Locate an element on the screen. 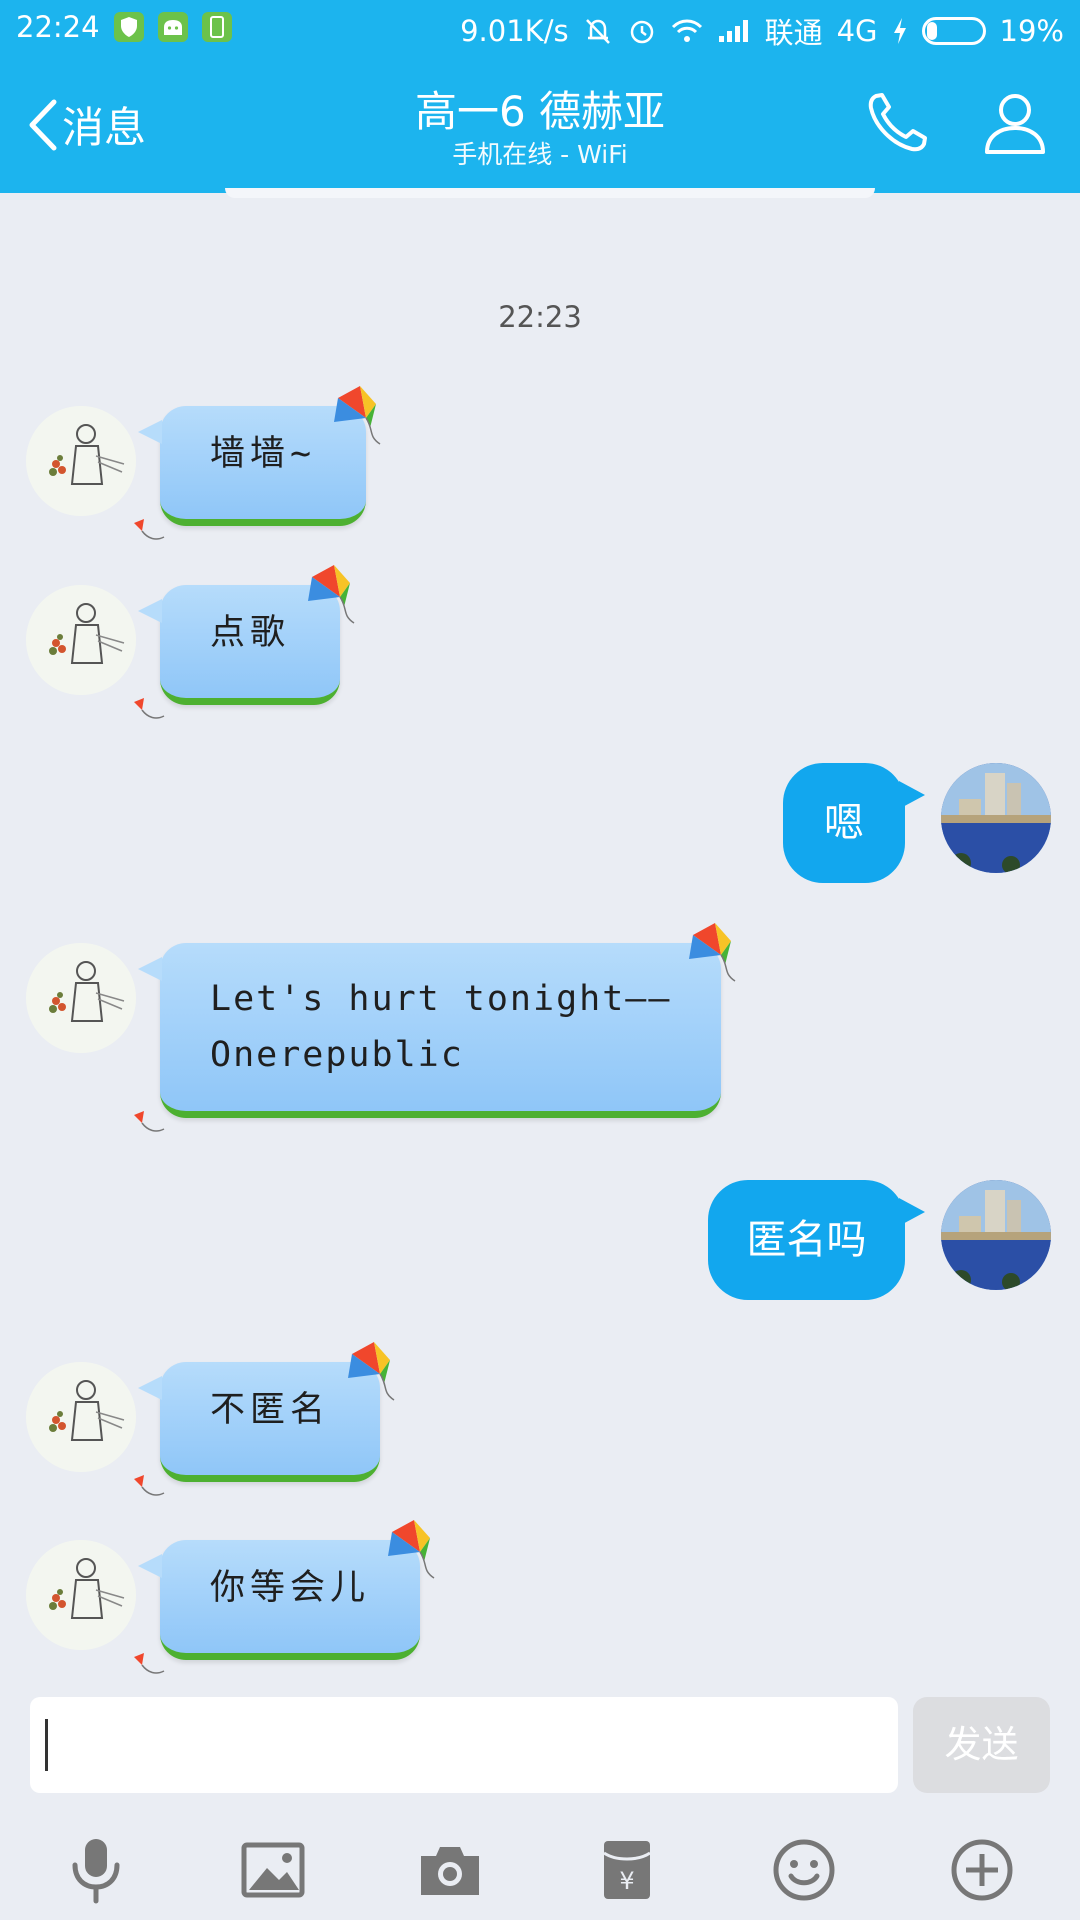 This screenshot has height=1920, width=1080. profile-button is located at coordinates (1015, 125).